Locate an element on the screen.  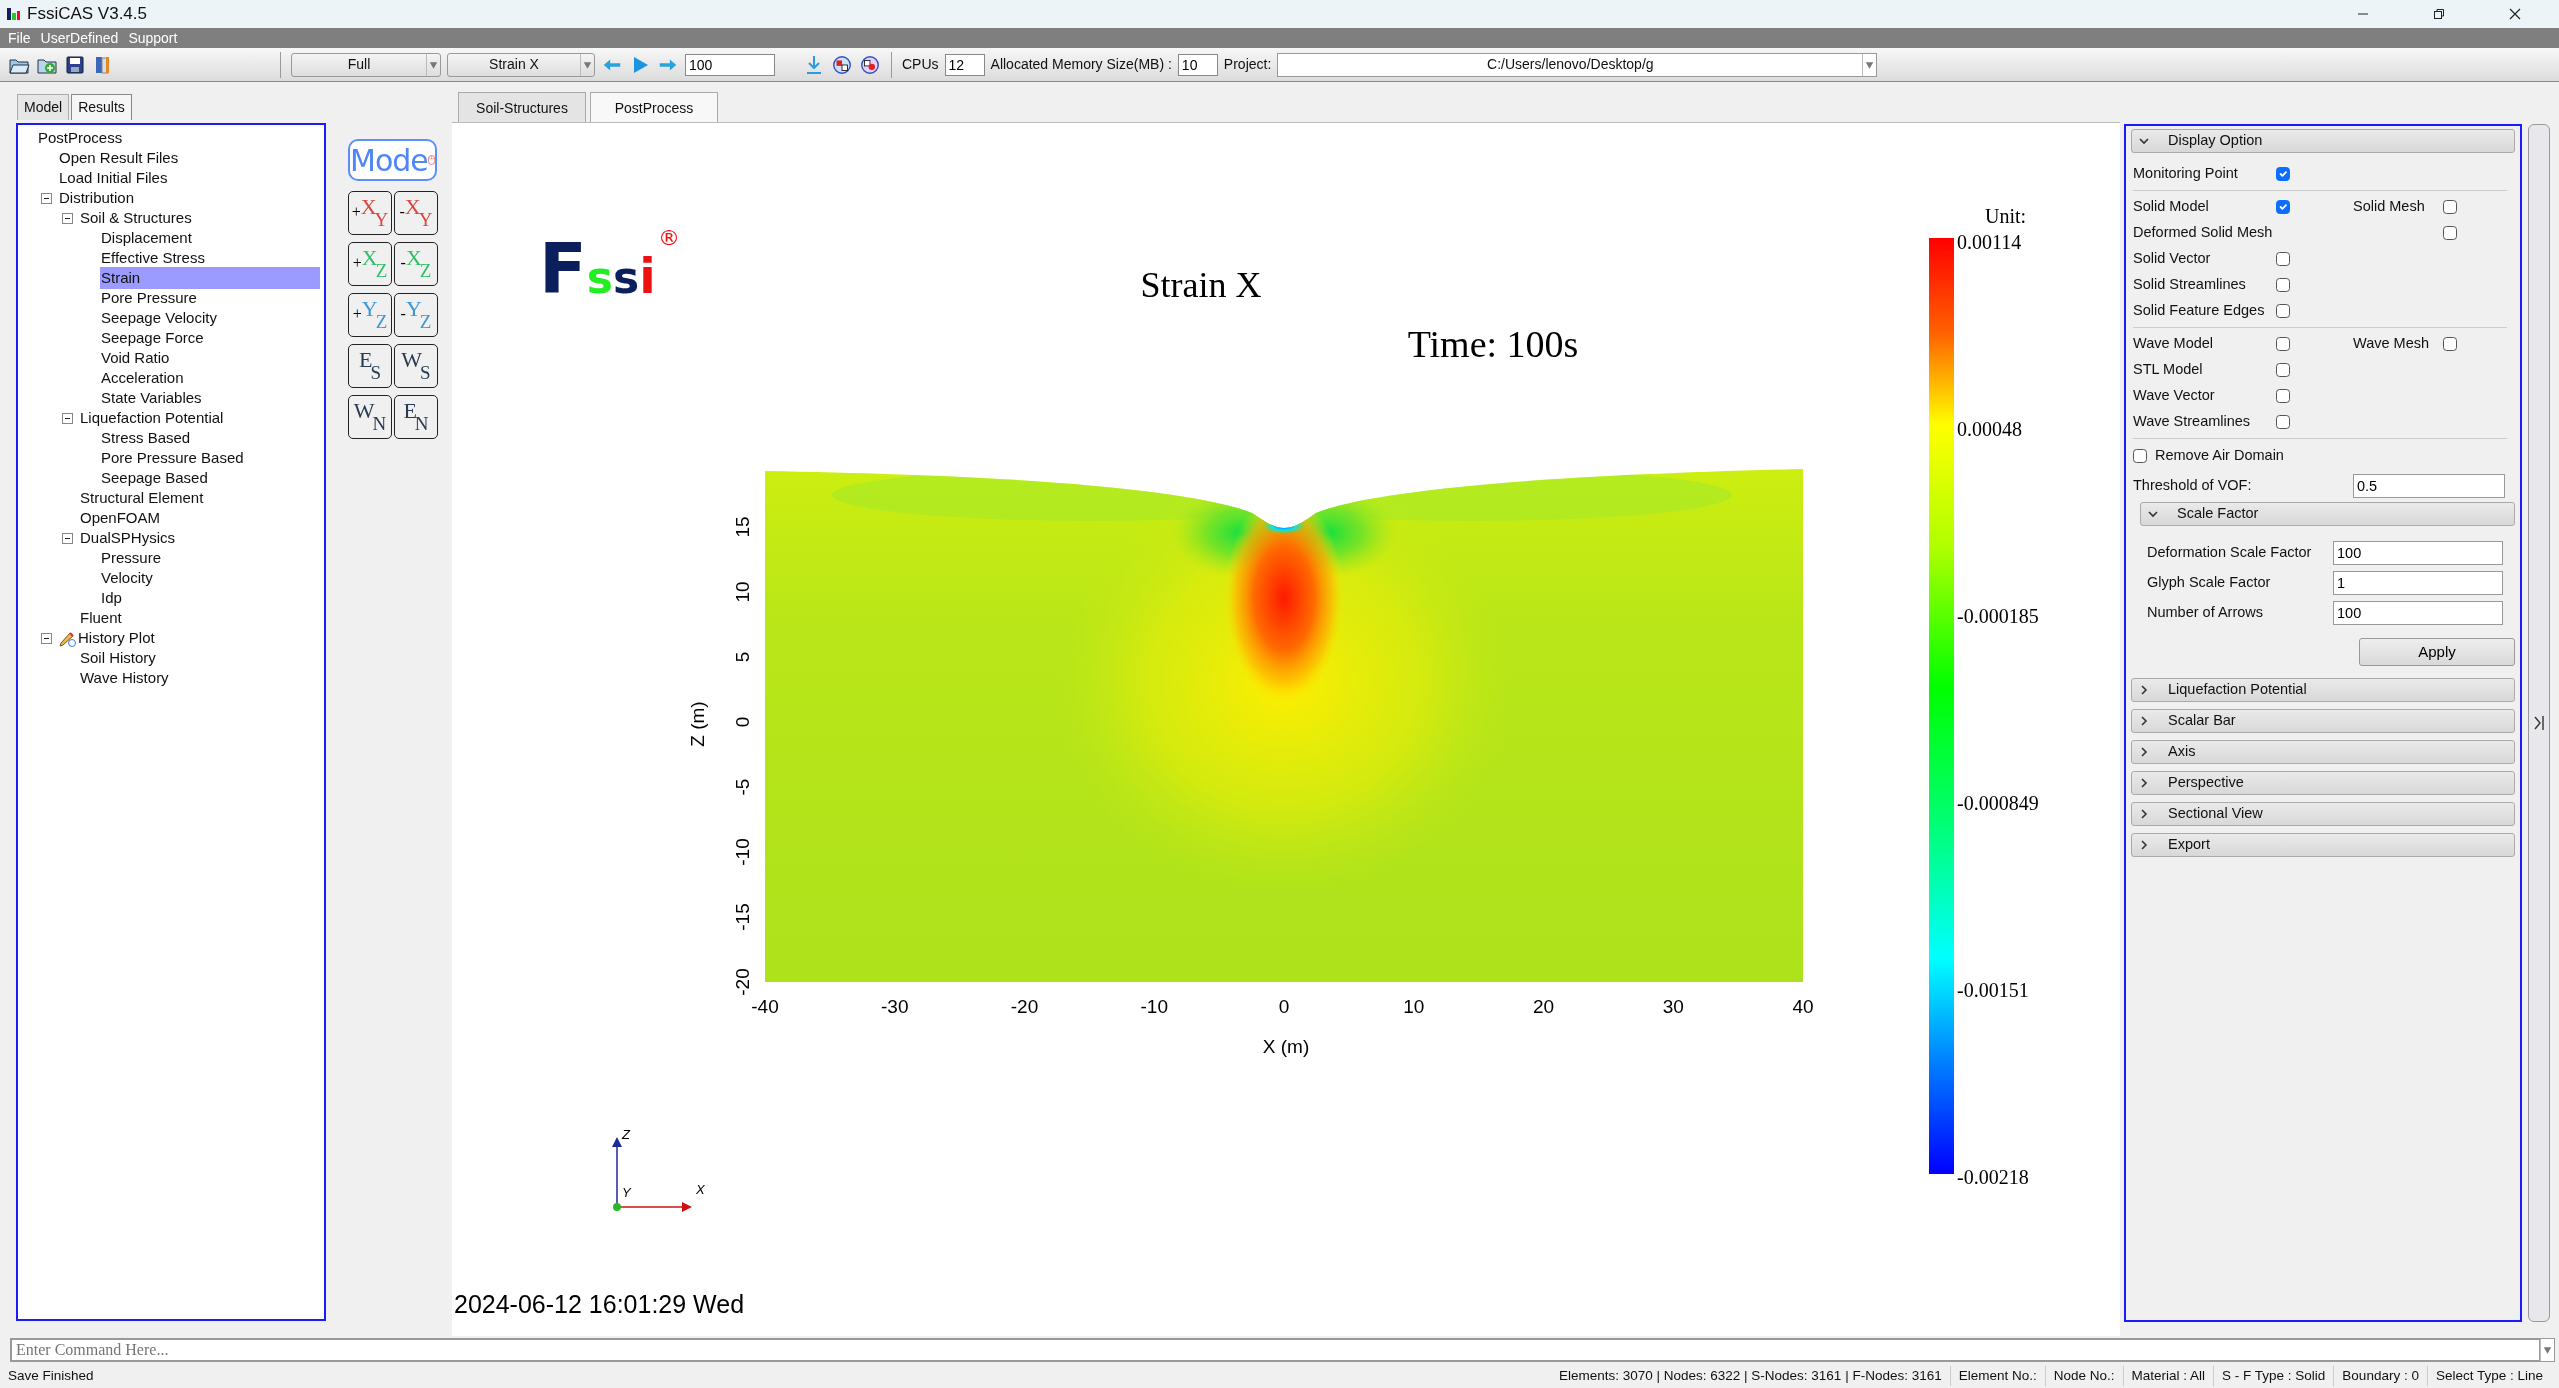
section-header: Axis is located at coordinates (2323, 752).